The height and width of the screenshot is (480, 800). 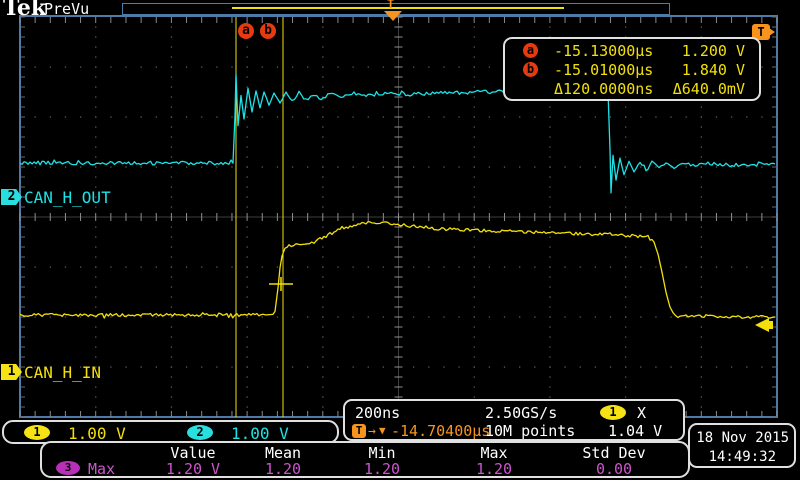 I want to click on meas-header-value: Value, so click(x=193, y=453).